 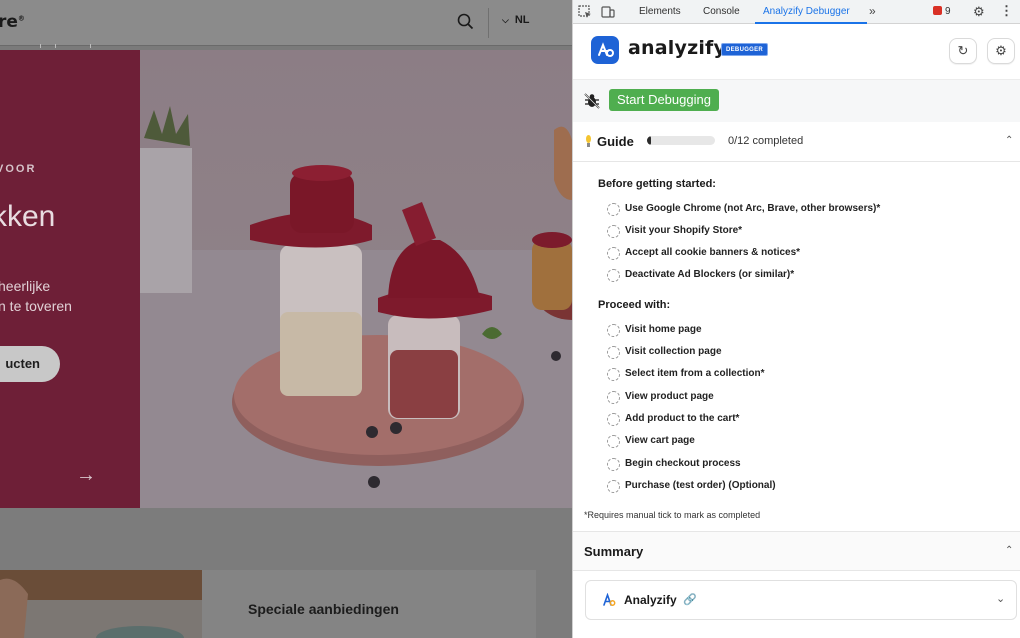 I want to click on analyzify-mini-logo-icon, so click(x=609, y=599).